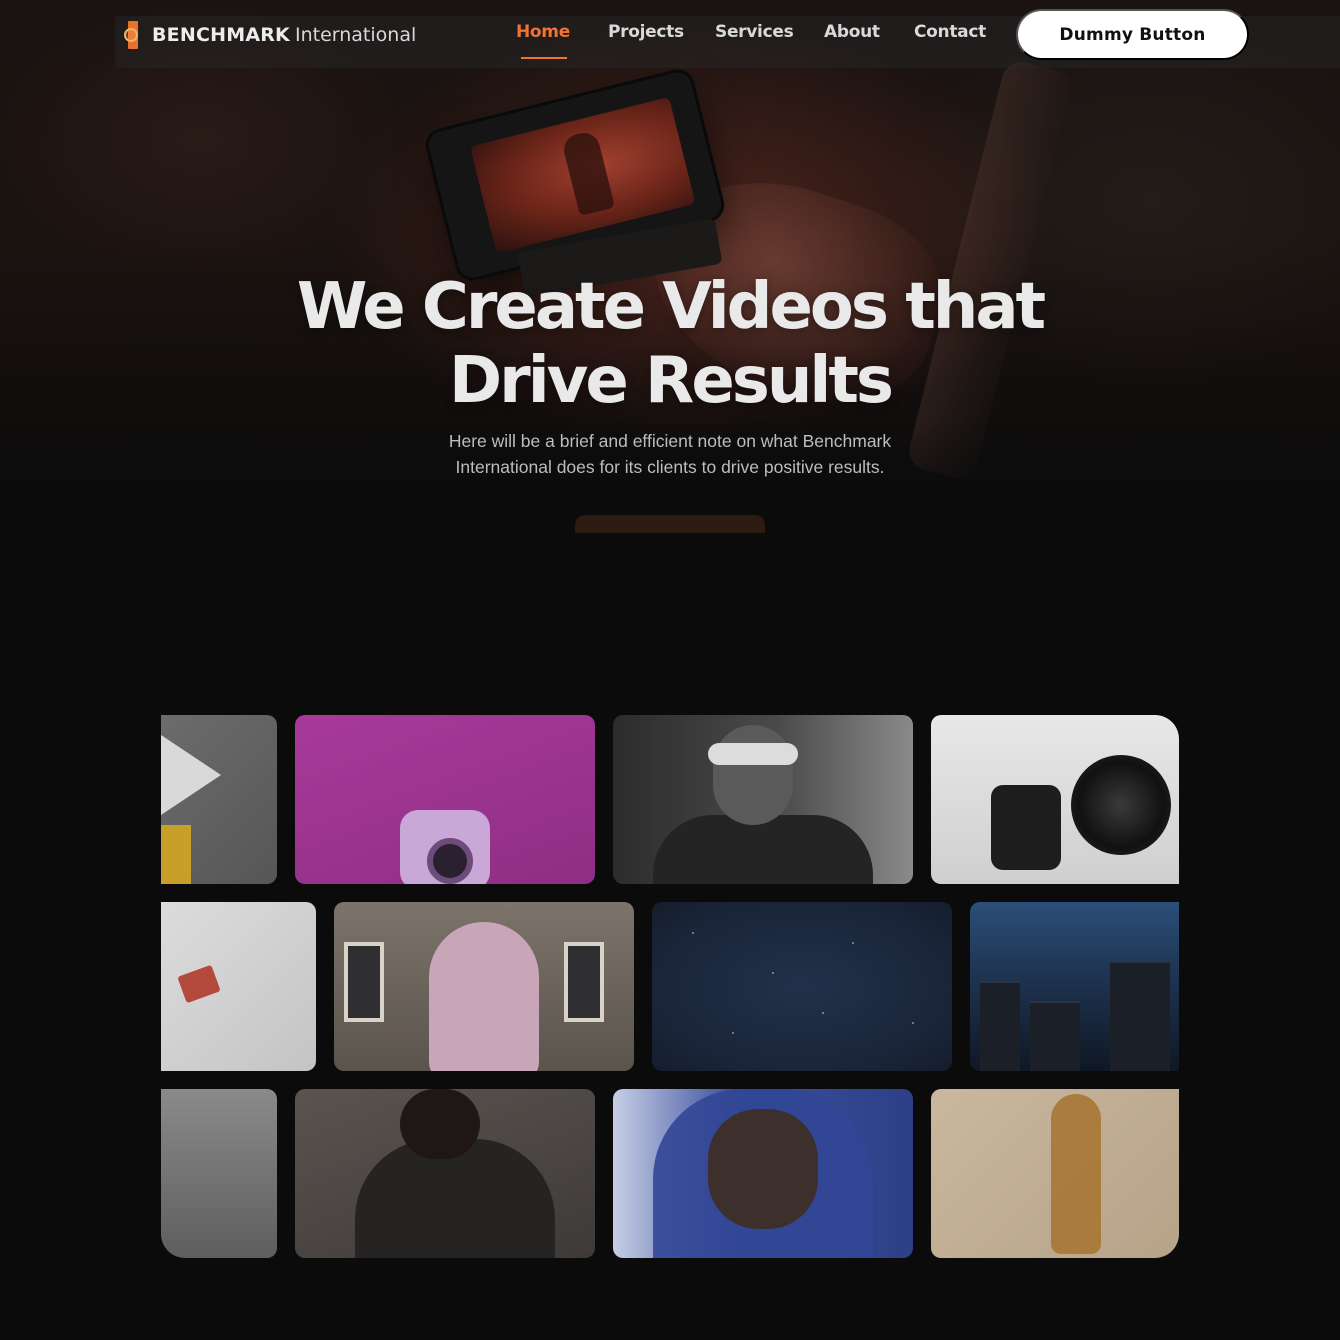 This screenshot has width=1340, height=1340. What do you see at coordinates (646, 32) in the screenshot?
I see `nav-item-projects: Projects` at bounding box center [646, 32].